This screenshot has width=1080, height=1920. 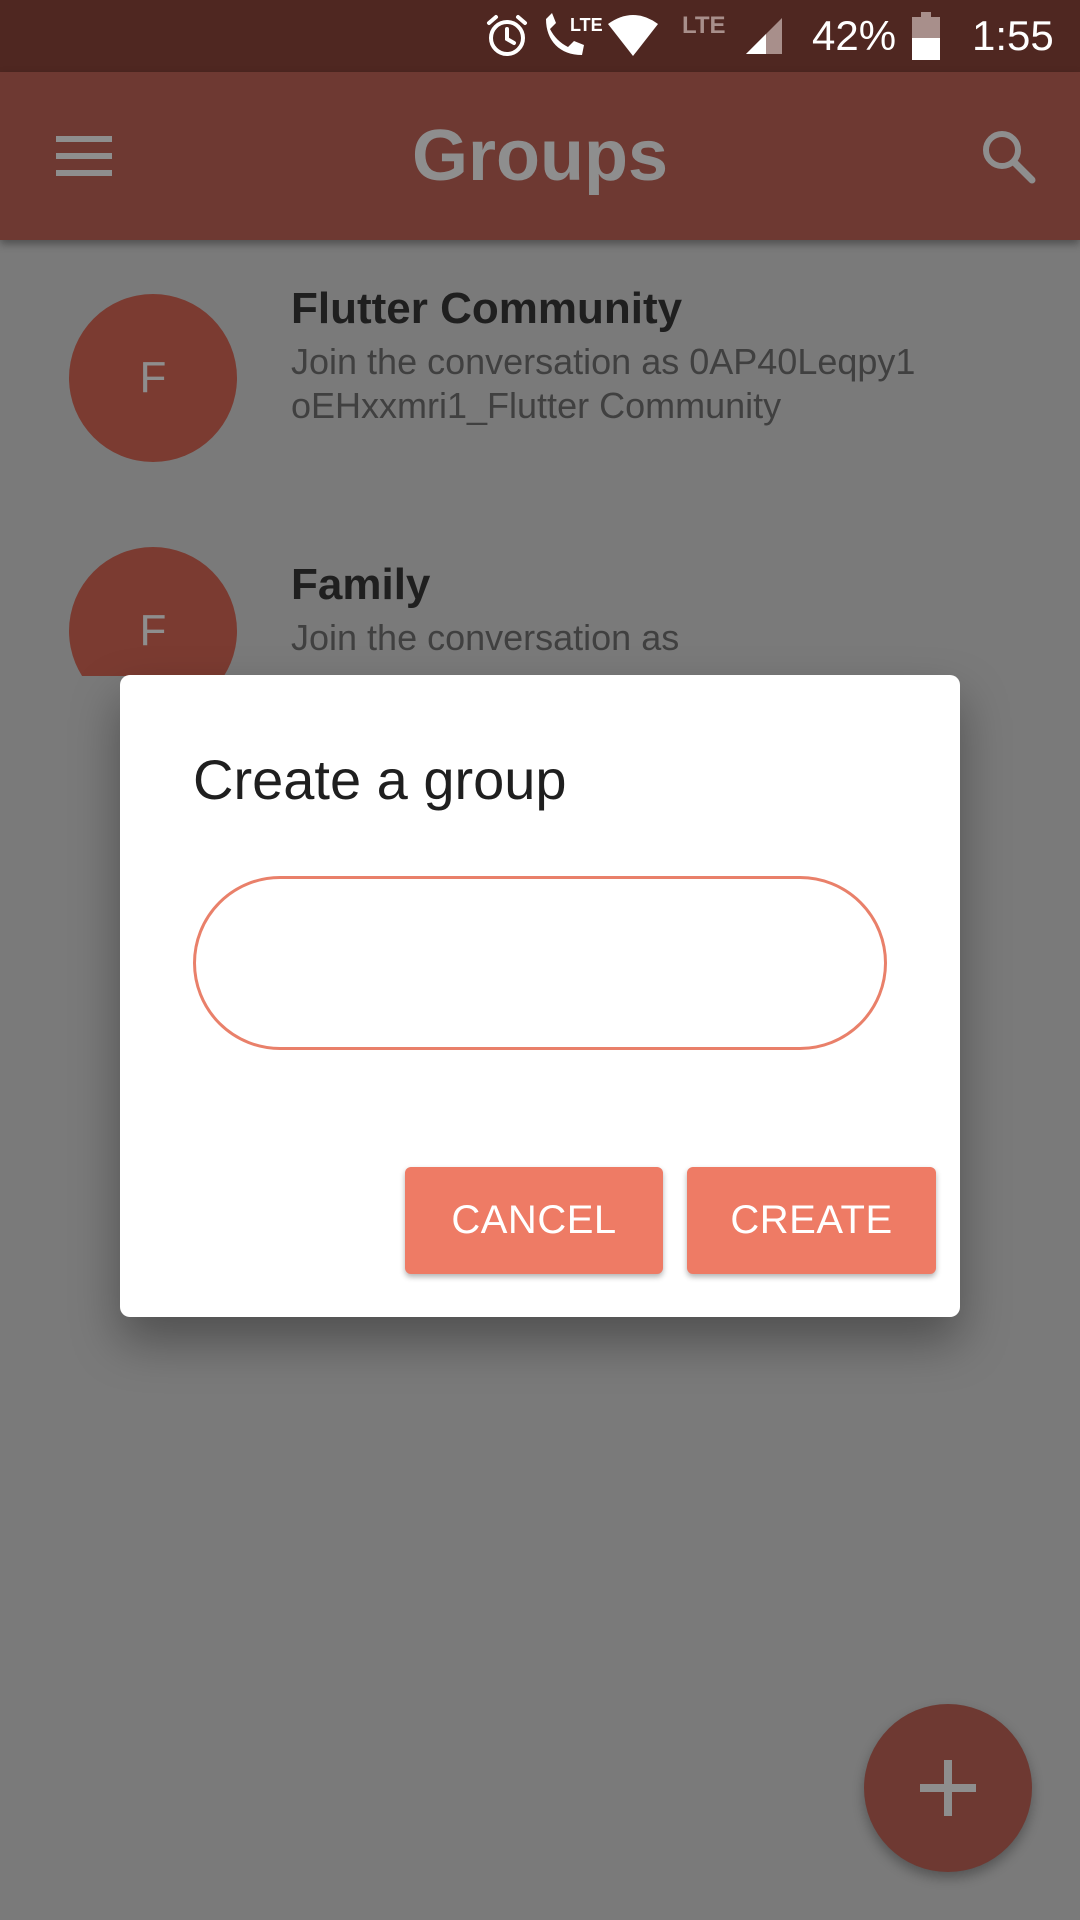 I want to click on group-name: Flutter Community, so click(x=487, y=308).